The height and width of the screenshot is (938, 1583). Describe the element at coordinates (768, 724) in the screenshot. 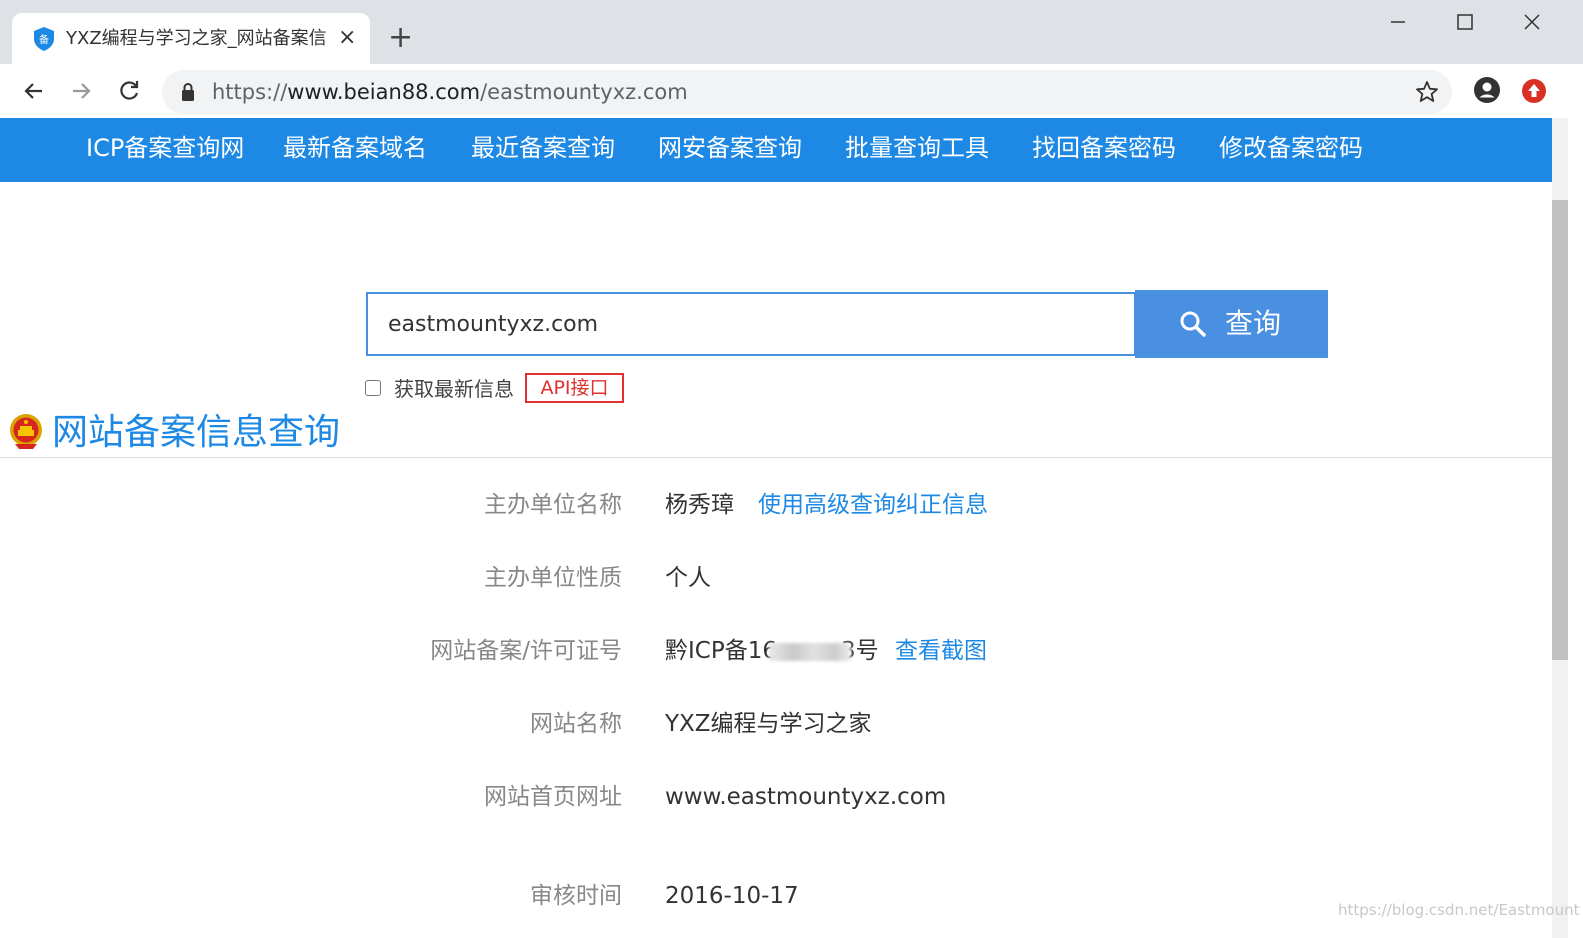

I see `site-name-value: YXZ编程与学习之家` at that location.